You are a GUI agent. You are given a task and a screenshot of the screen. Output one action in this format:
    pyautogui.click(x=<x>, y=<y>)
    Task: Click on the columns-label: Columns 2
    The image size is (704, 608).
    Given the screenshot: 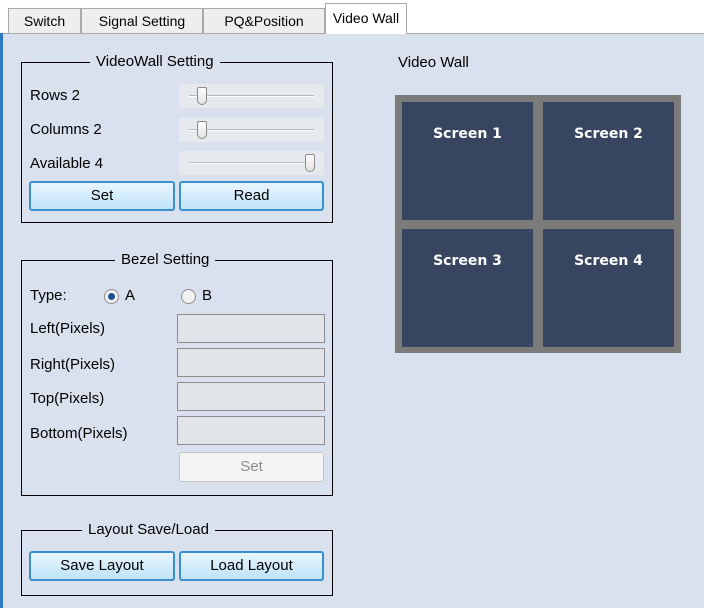 What is the action you would take?
    pyautogui.click(x=66, y=129)
    